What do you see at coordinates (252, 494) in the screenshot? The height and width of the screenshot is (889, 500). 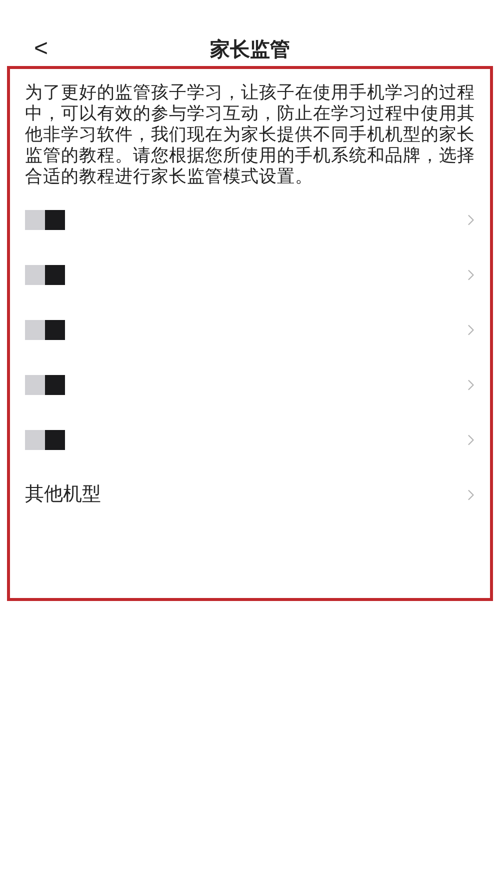 I see `list-item: 其他机型` at bounding box center [252, 494].